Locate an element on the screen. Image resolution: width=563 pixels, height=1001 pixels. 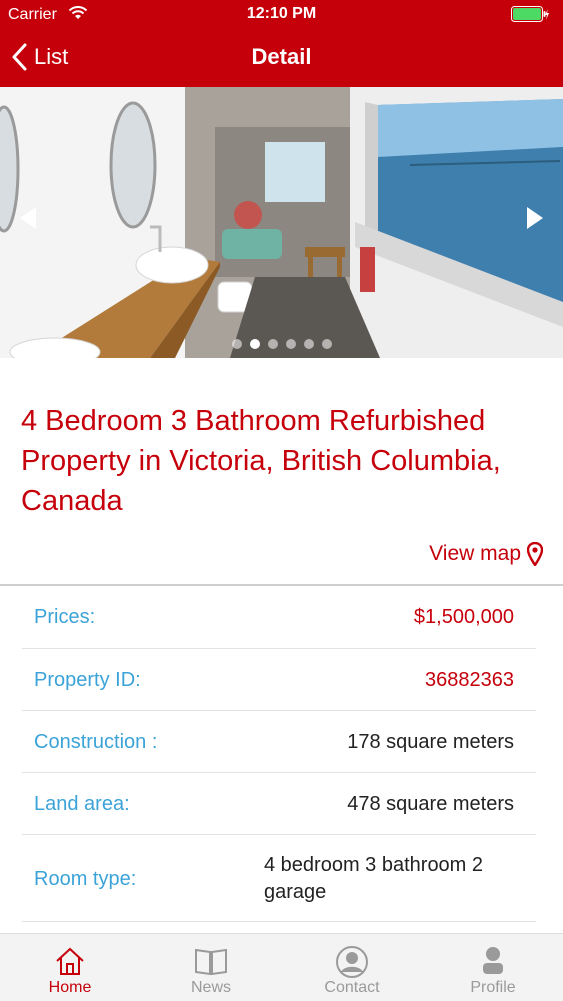
tab-home: Home is located at coordinates (70, 967).